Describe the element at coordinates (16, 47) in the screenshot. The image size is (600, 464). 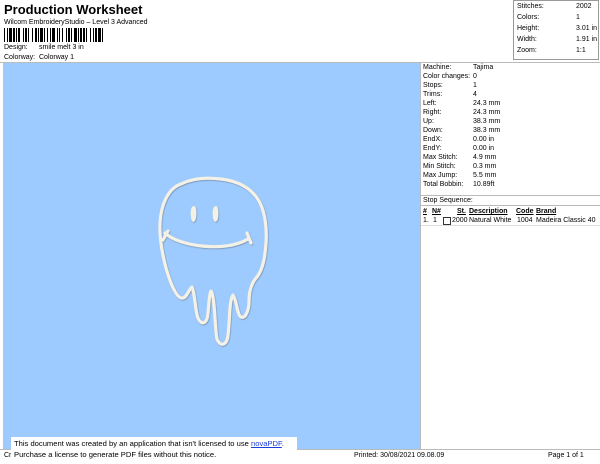
I see `design-label: Design:` at that location.